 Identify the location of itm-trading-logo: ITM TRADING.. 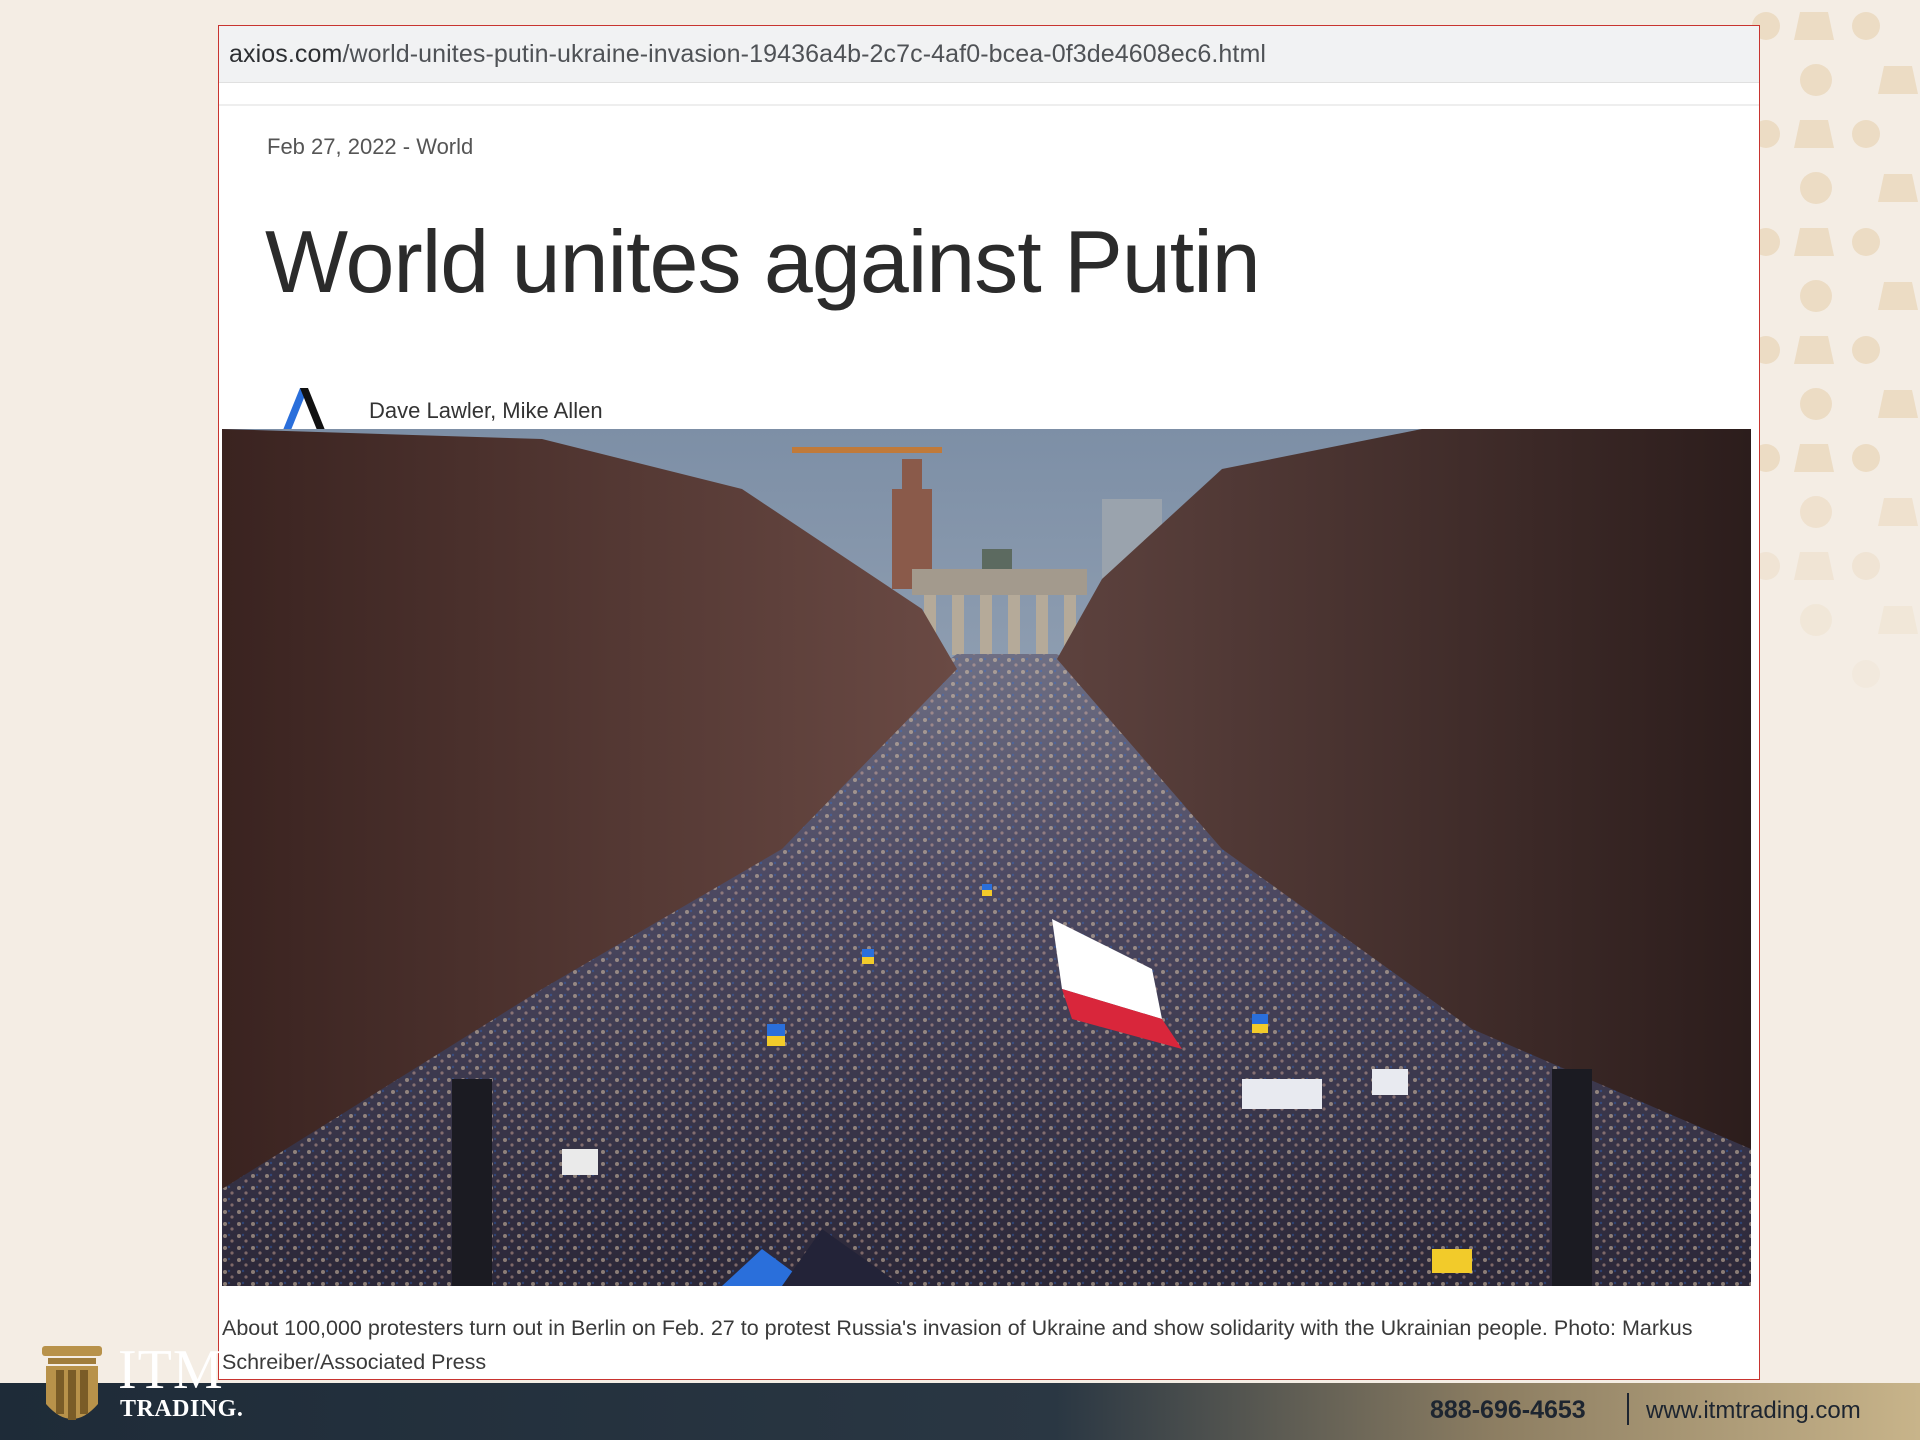
(150, 1390).